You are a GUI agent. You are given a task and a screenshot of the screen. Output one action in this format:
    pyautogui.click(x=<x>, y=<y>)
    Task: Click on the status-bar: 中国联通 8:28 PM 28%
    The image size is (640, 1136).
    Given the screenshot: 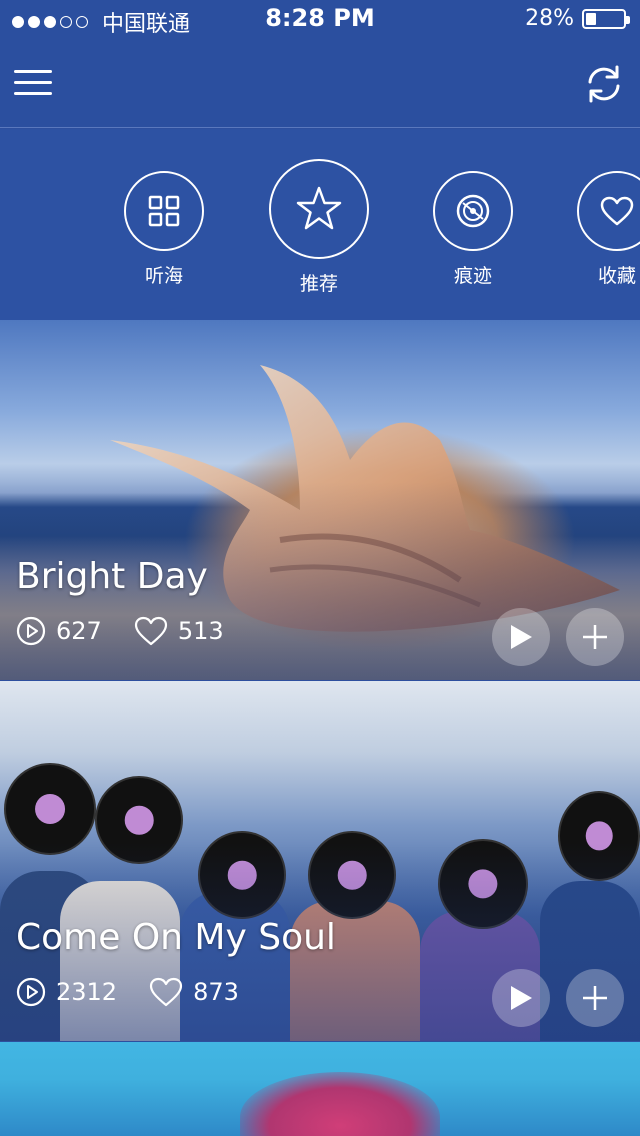 What is the action you would take?
    pyautogui.click(x=320, y=20)
    